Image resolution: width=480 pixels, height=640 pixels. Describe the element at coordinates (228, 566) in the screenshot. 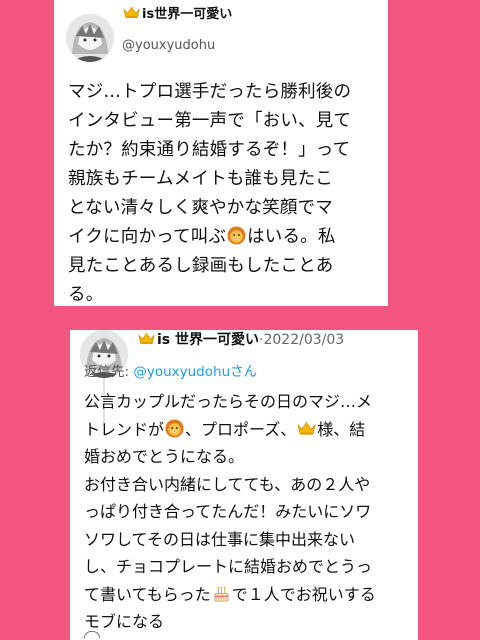

I see `tweet-line: し、チョコプレートに結婚おめでとうっ` at that location.